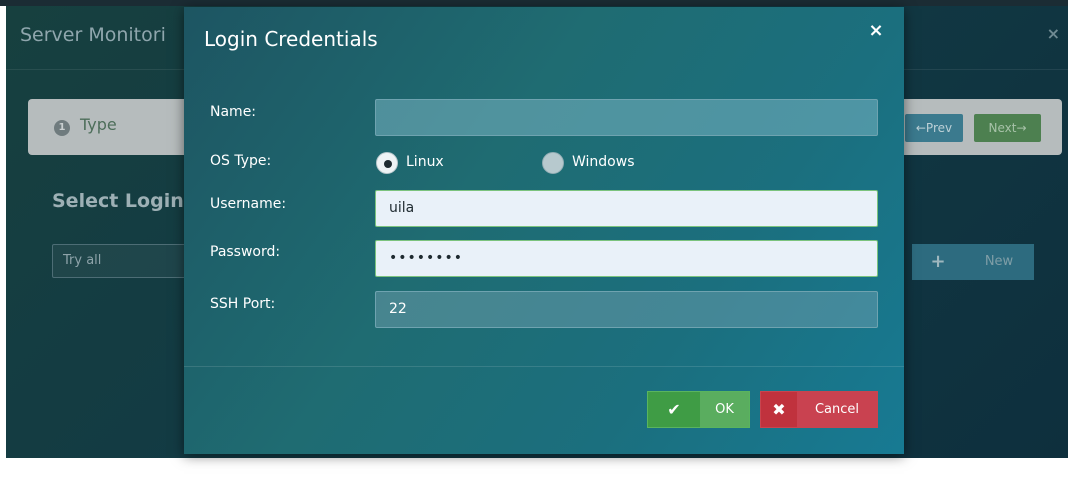  Describe the element at coordinates (62, 128) in the screenshot. I see `step-number-badge: 1` at that location.